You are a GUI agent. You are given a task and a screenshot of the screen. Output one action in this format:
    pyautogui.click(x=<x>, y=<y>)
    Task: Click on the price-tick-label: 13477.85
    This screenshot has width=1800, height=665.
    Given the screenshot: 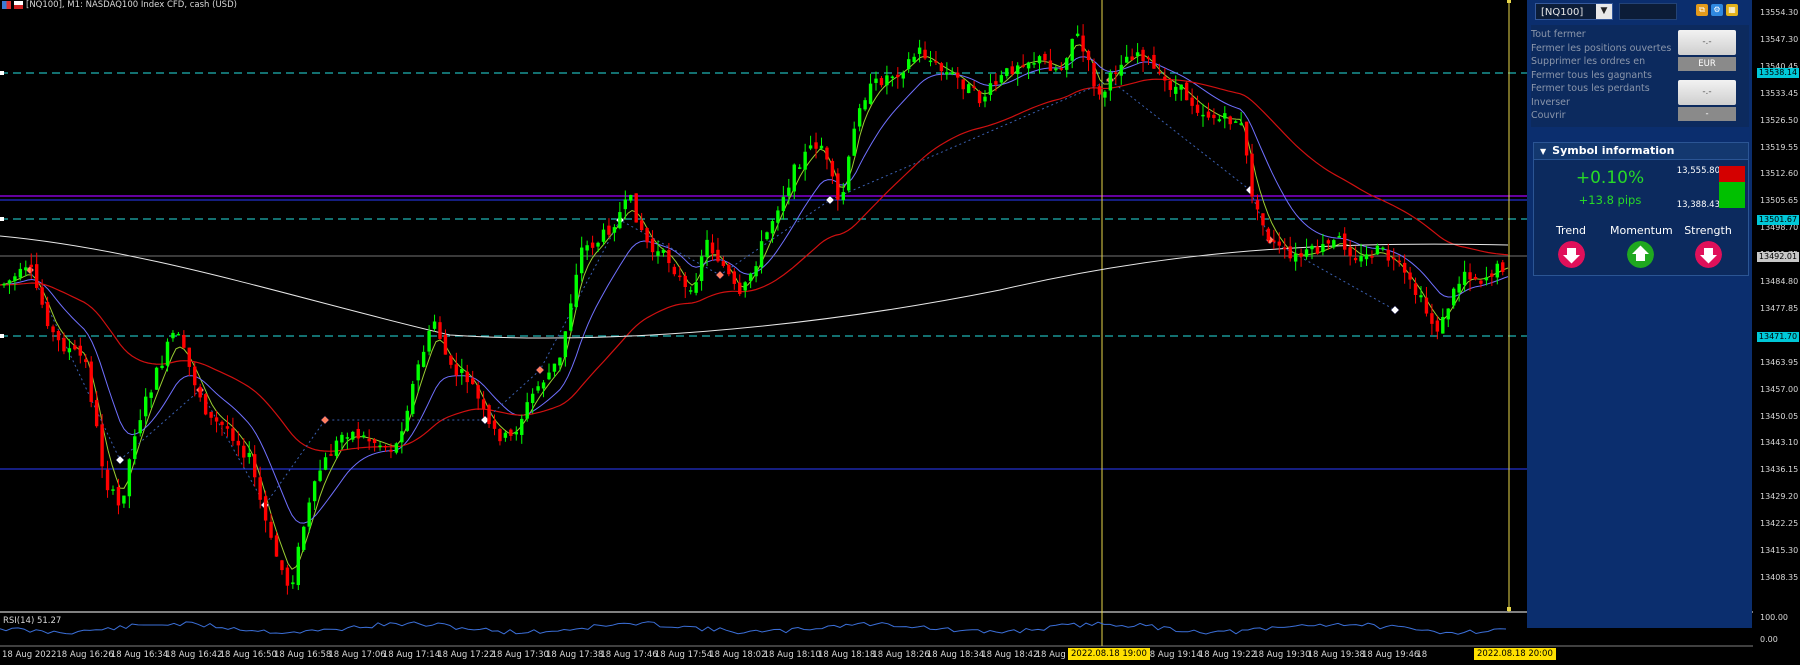 What is the action you would take?
    pyautogui.click(x=1779, y=308)
    